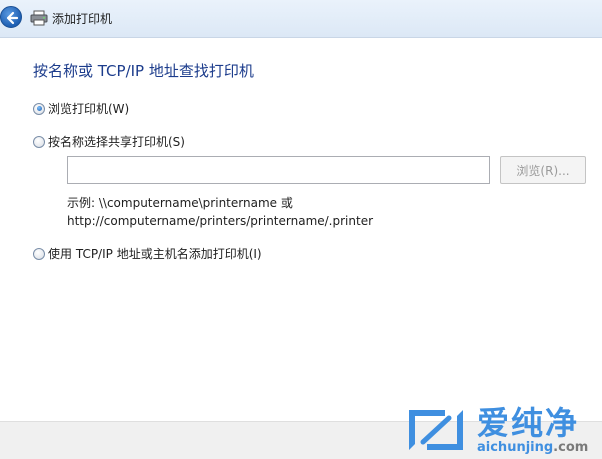 This screenshot has width=602, height=459. What do you see at coordinates (39, 18) in the screenshot?
I see `printer-icon` at bounding box center [39, 18].